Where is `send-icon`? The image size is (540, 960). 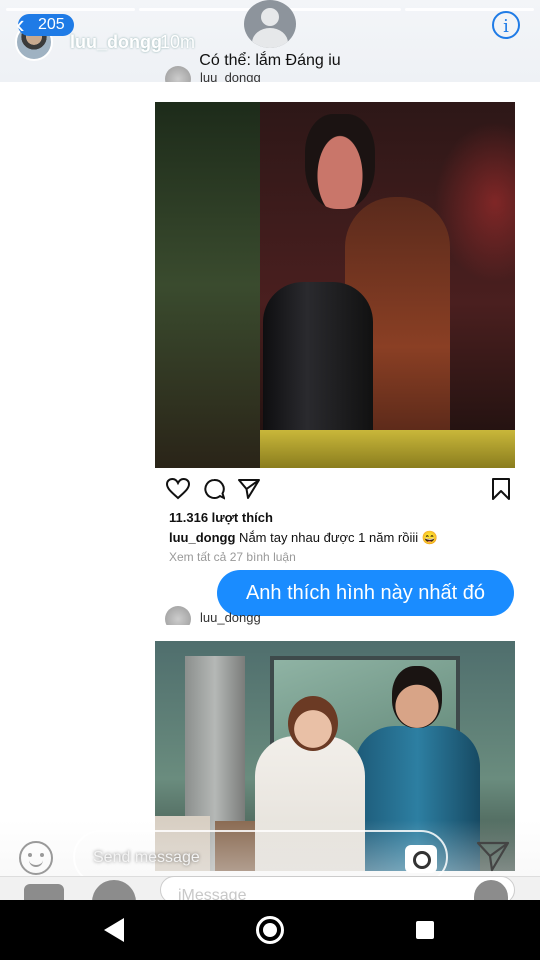 send-icon is located at coordinates (493, 856).